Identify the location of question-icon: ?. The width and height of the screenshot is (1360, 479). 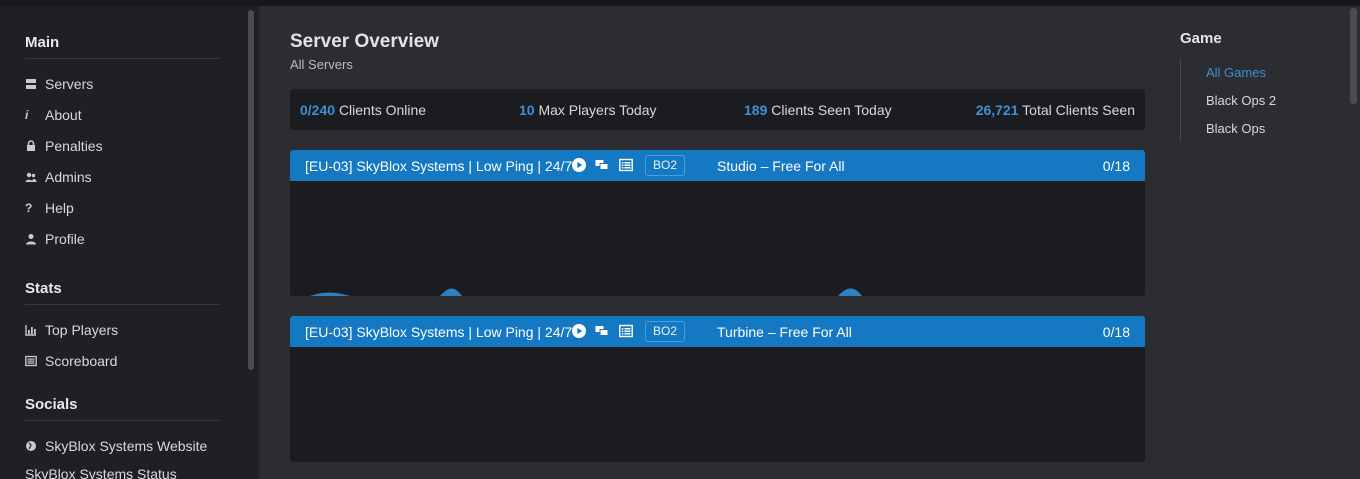
(29, 207).